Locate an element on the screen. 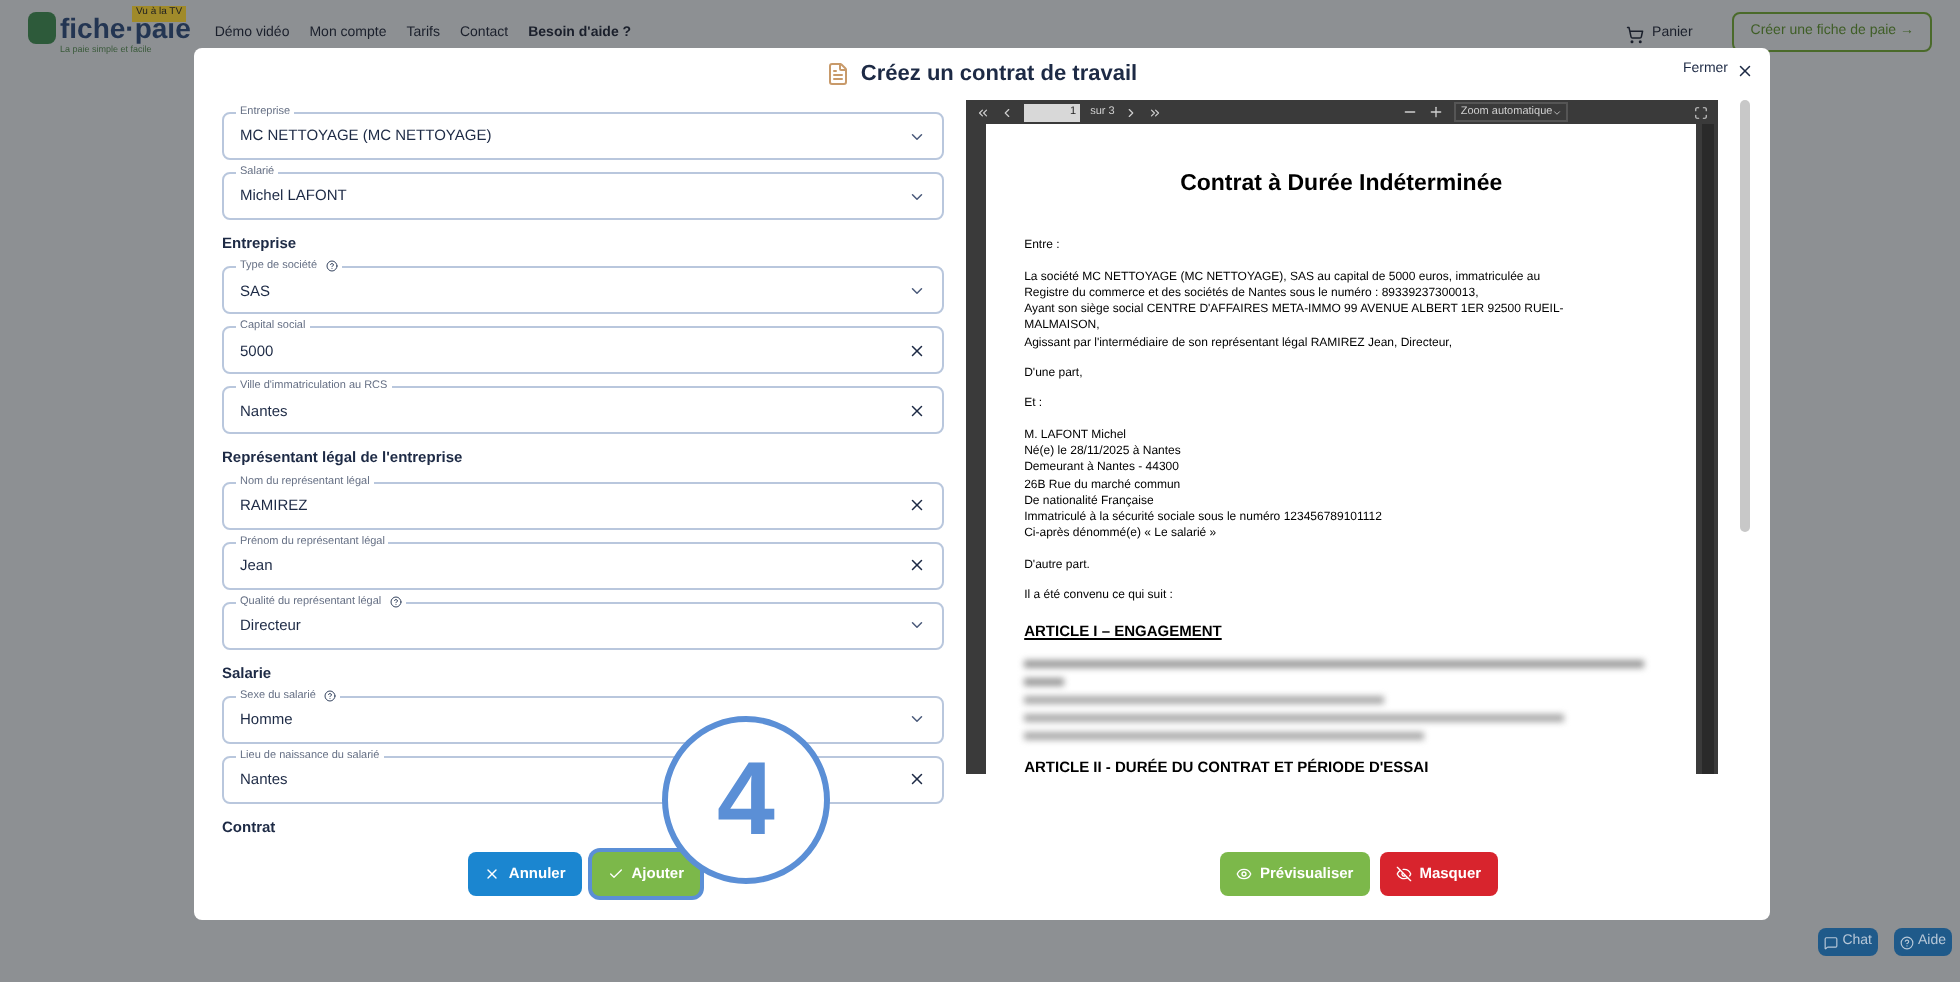 This screenshot has height=982, width=1960. document-icon is located at coordinates (838, 74).